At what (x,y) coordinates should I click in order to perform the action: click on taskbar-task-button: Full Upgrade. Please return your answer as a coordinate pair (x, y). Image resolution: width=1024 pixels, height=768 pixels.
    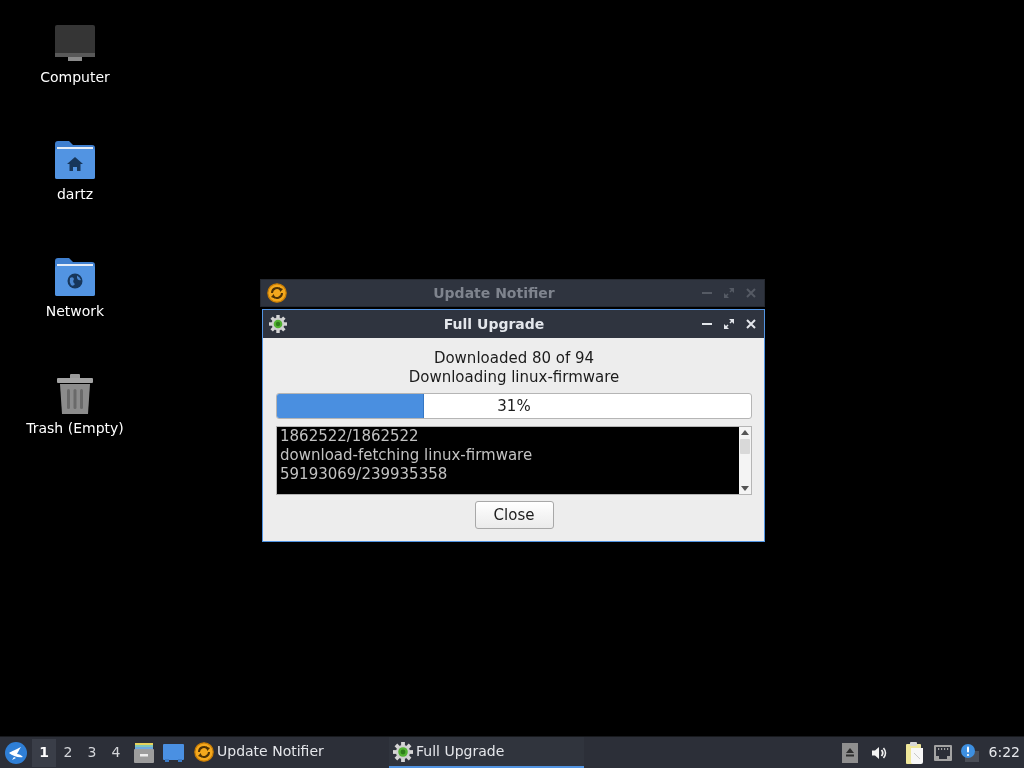
    Looking at the image, I should click on (486, 752).